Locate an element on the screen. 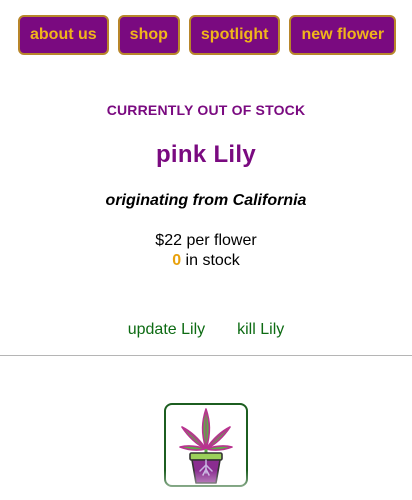  product-actions: update Lily kill Lily is located at coordinates (206, 330).